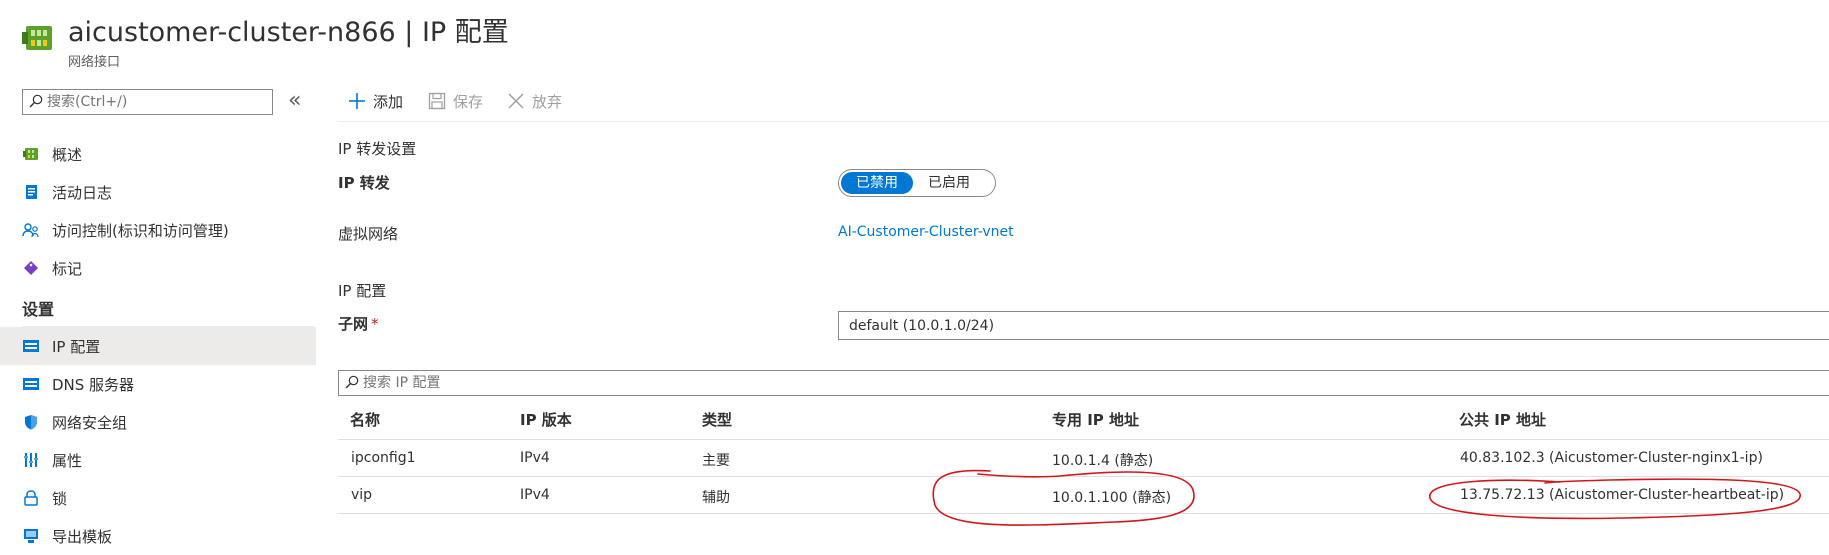 The width and height of the screenshot is (1829, 555). What do you see at coordinates (158, 498) in the screenshot?
I see `sidebar-item-locks: 锁` at bounding box center [158, 498].